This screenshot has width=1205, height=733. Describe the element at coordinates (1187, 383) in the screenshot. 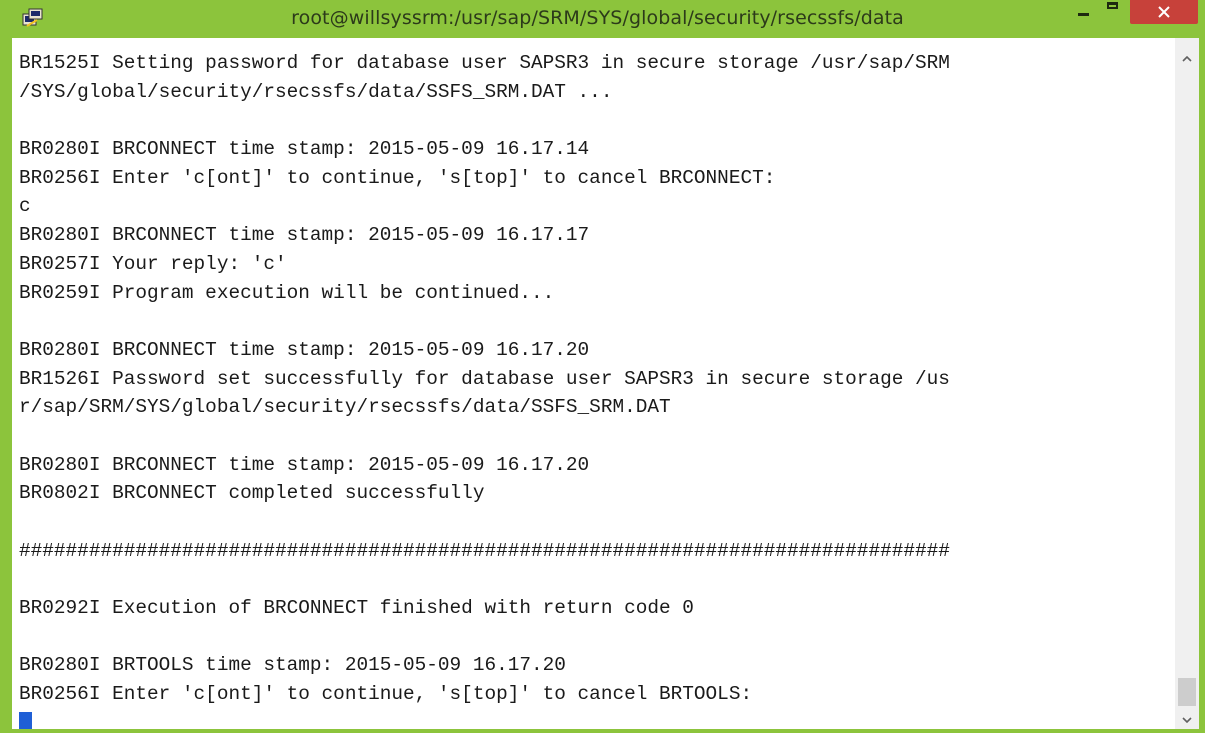

I see `vertical-scrollbar` at that location.